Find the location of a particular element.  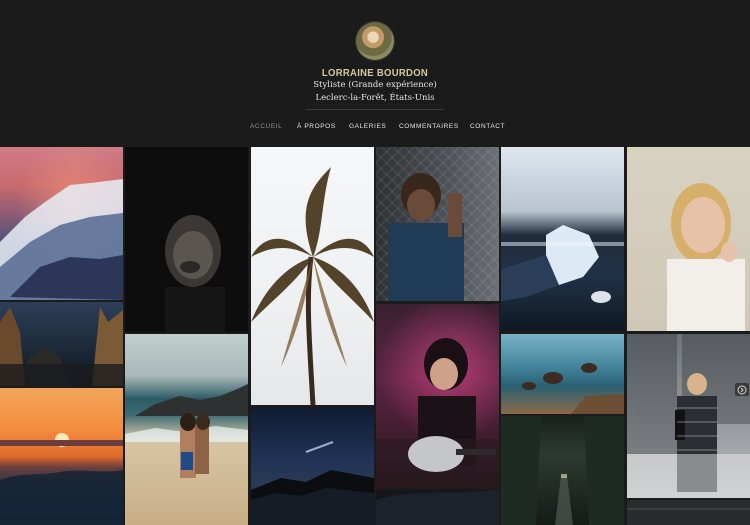

share-icon is located at coordinates (742, 389).